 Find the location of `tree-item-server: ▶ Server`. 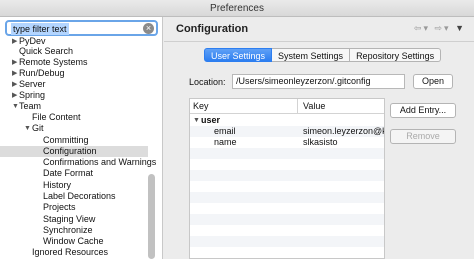

tree-item-server: ▶ Server is located at coordinates (74, 84).